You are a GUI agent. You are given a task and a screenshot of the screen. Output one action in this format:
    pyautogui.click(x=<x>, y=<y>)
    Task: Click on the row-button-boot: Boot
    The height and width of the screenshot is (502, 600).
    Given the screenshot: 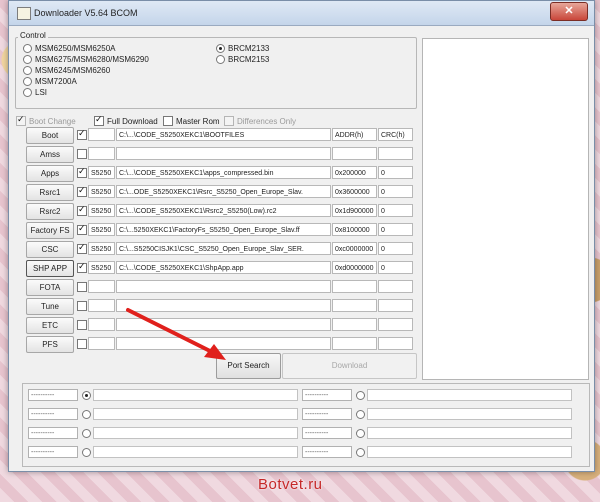 What is the action you would take?
    pyautogui.click(x=50, y=135)
    